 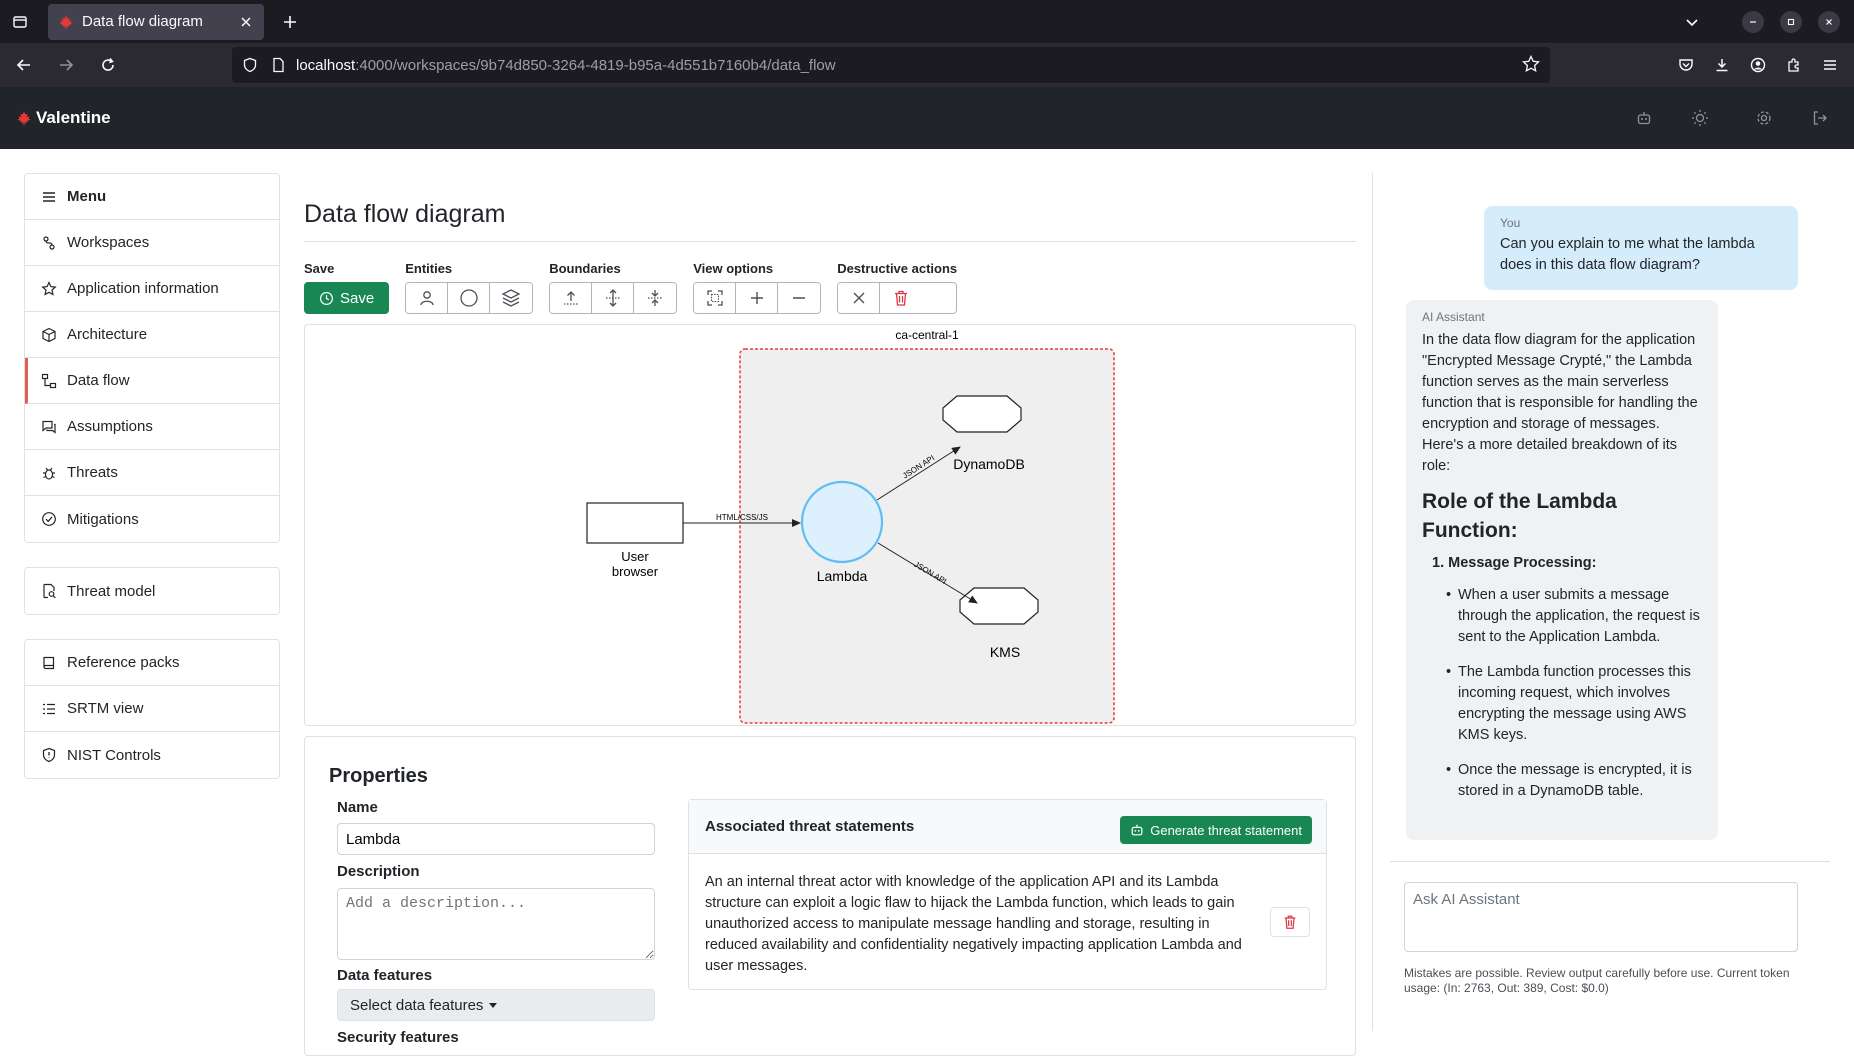 I want to click on back-icon, so click(x=24, y=65).